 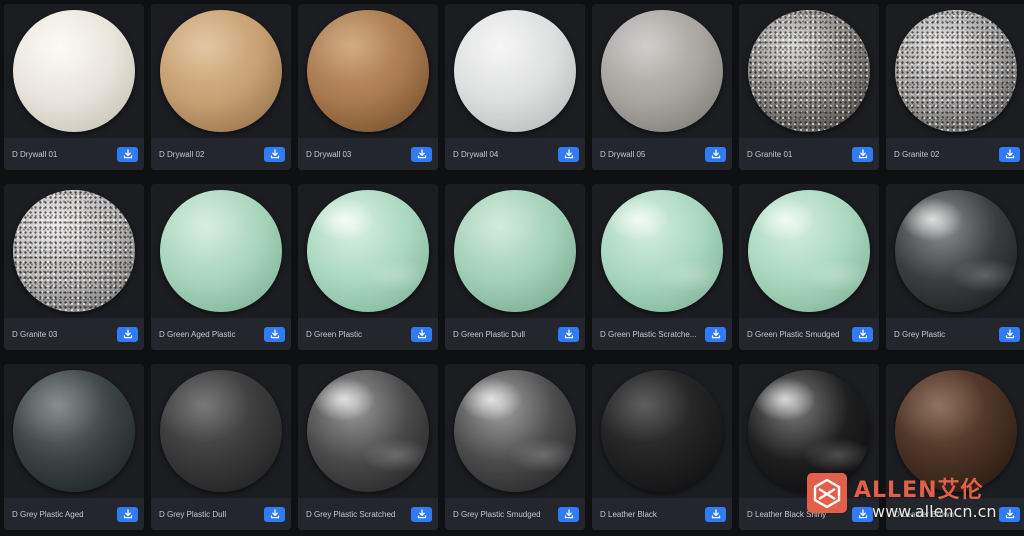 I want to click on material-card-d-grey-plastic-scratched: D Grey Plastic Scratched, so click(x=368, y=447).